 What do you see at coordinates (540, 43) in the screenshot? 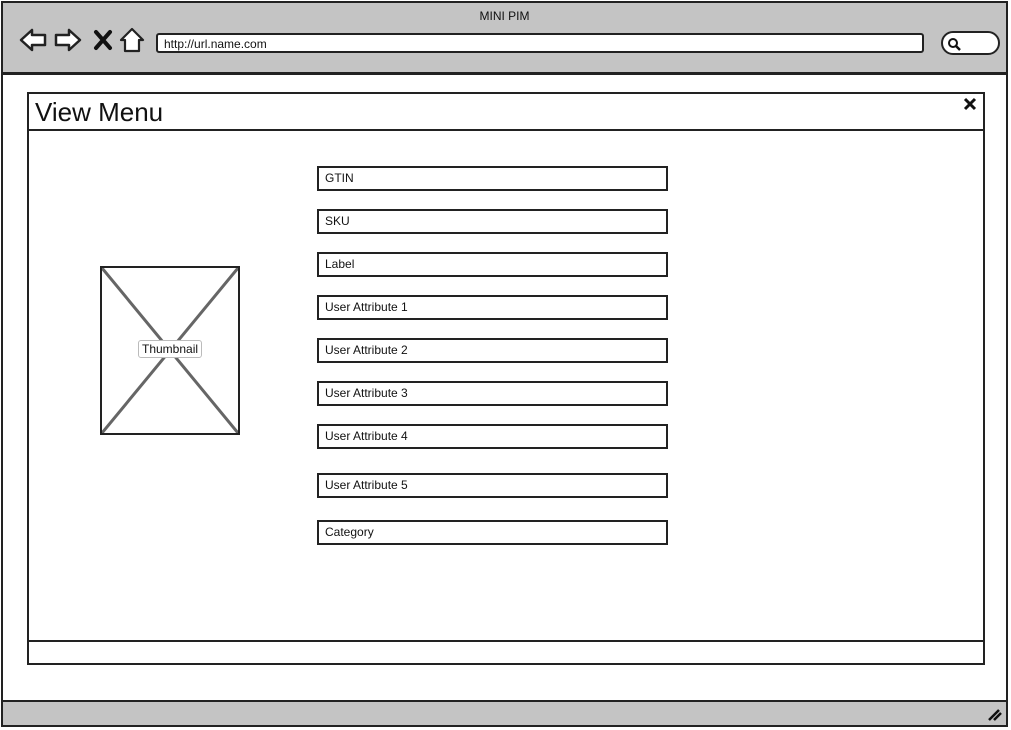
I see `url-bar: http://url.name.com` at bounding box center [540, 43].